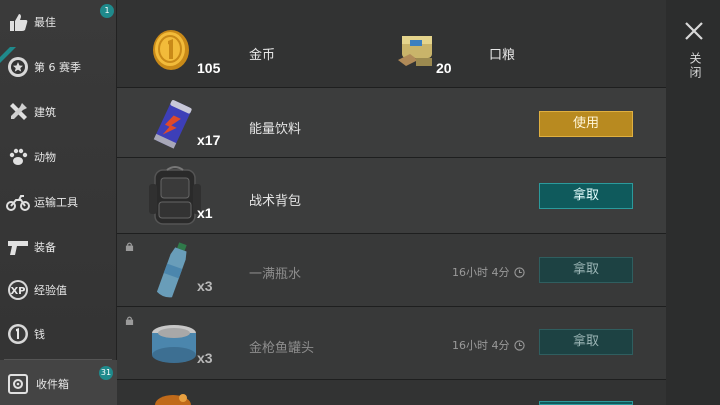 The image size is (720, 405). I want to click on sidebar-item-season: 第 6 赛季, so click(58, 67).